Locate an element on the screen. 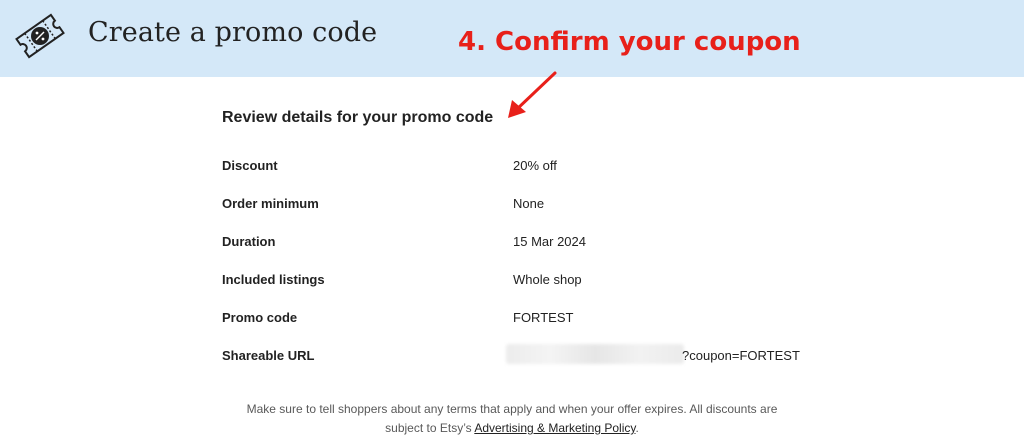  discount-label: Discount is located at coordinates (250, 165).